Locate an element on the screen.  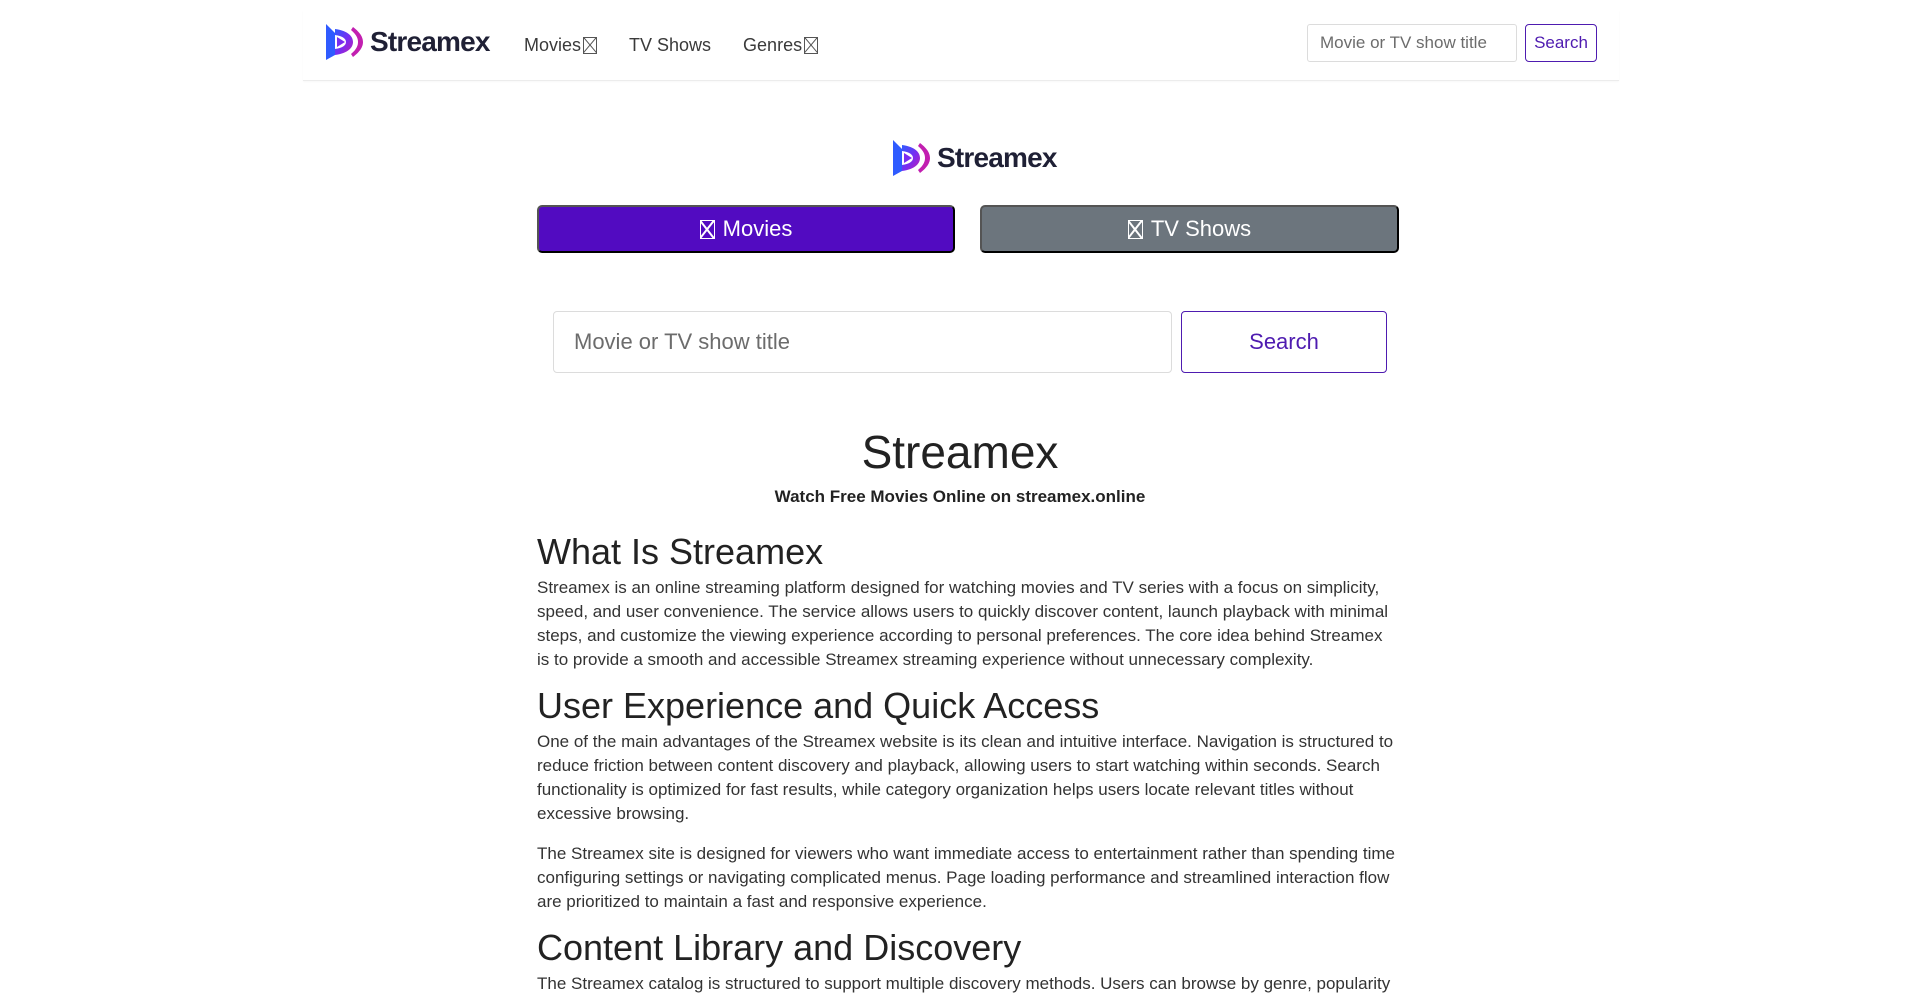
tv-shows-toggle-button: TV Shows is located at coordinates (1189, 229).